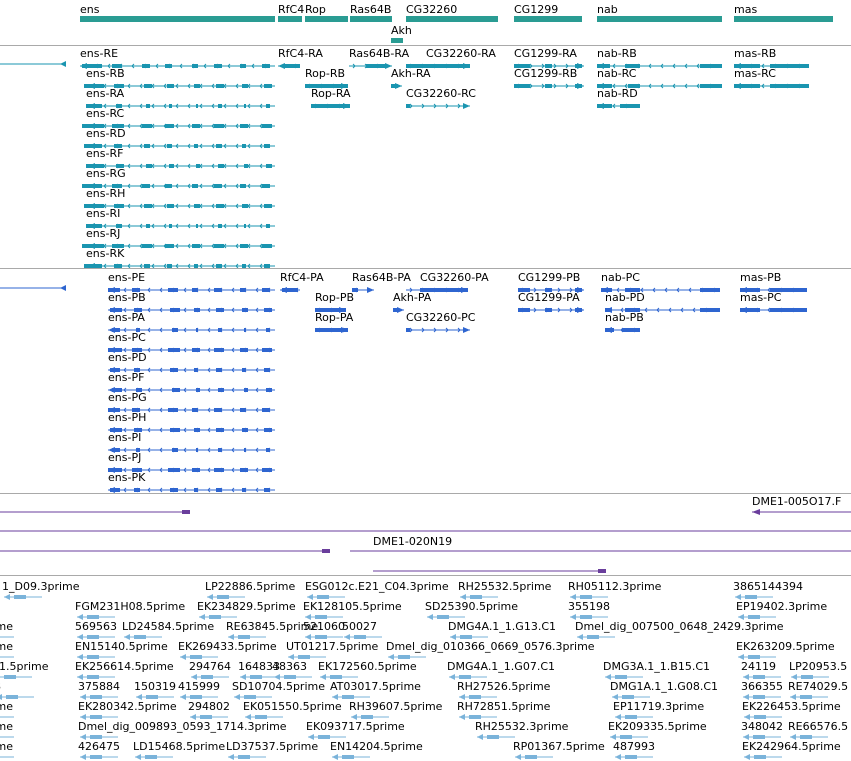 The height and width of the screenshot is (761, 851). Describe the element at coordinates (401, 33) in the screenshot. I see `gene-akh: Akh` at that location.